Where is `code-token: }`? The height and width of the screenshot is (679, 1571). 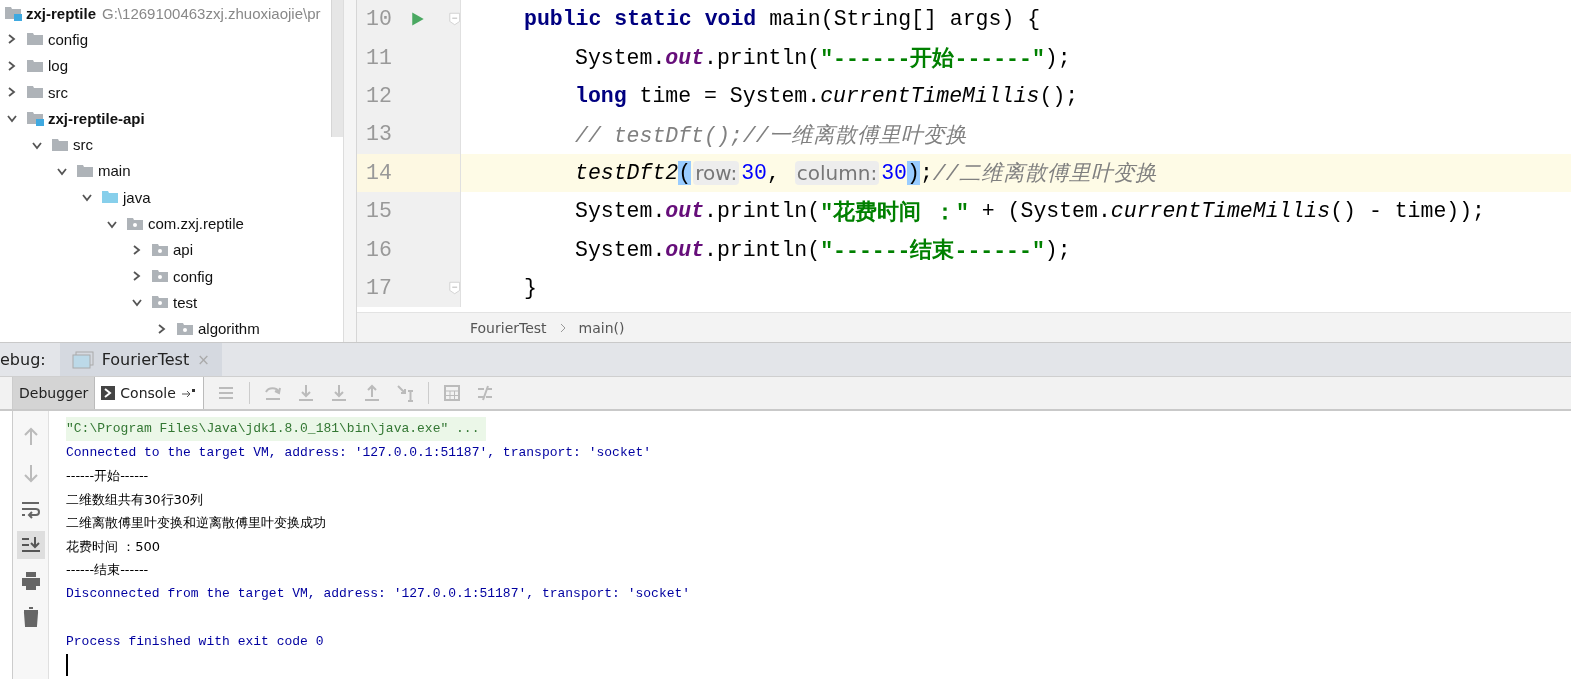
code-token: } is located at coordinates (530, 287).